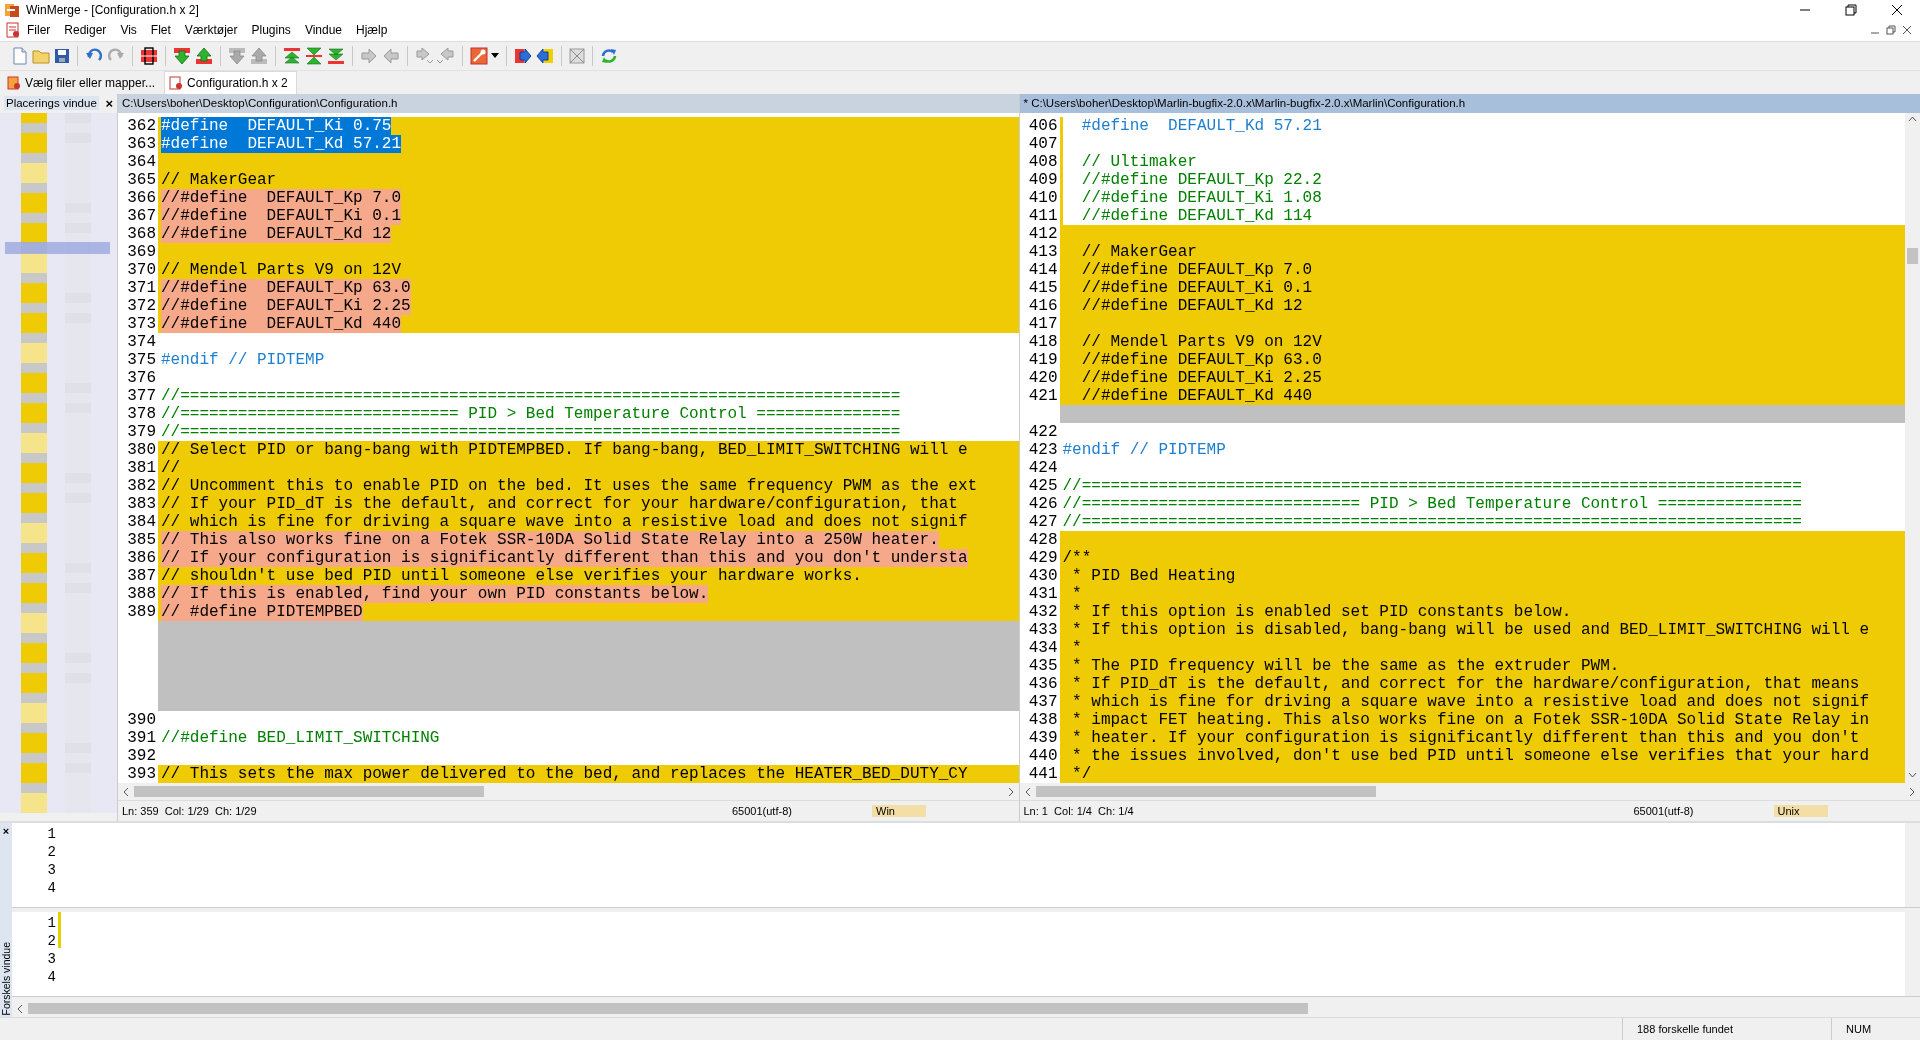  What do you see at coordinates (1138, 161) in the screenshot?
I see `code-text: // Ultimaker` at bounding box center [1138, 161].